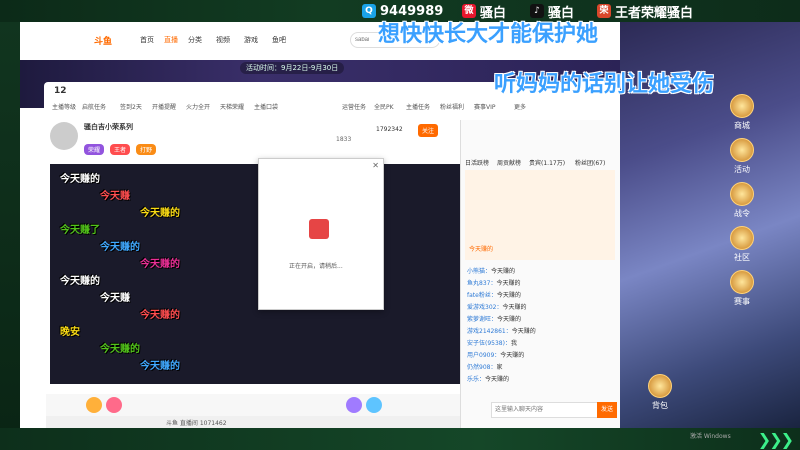 Image resolution: width=800 pixels, height=450 pixels. What do you see at coordinates (483, 355) in the screenshot?
I see `chat-username: 用户0909：` at bounding box center [483, 355].